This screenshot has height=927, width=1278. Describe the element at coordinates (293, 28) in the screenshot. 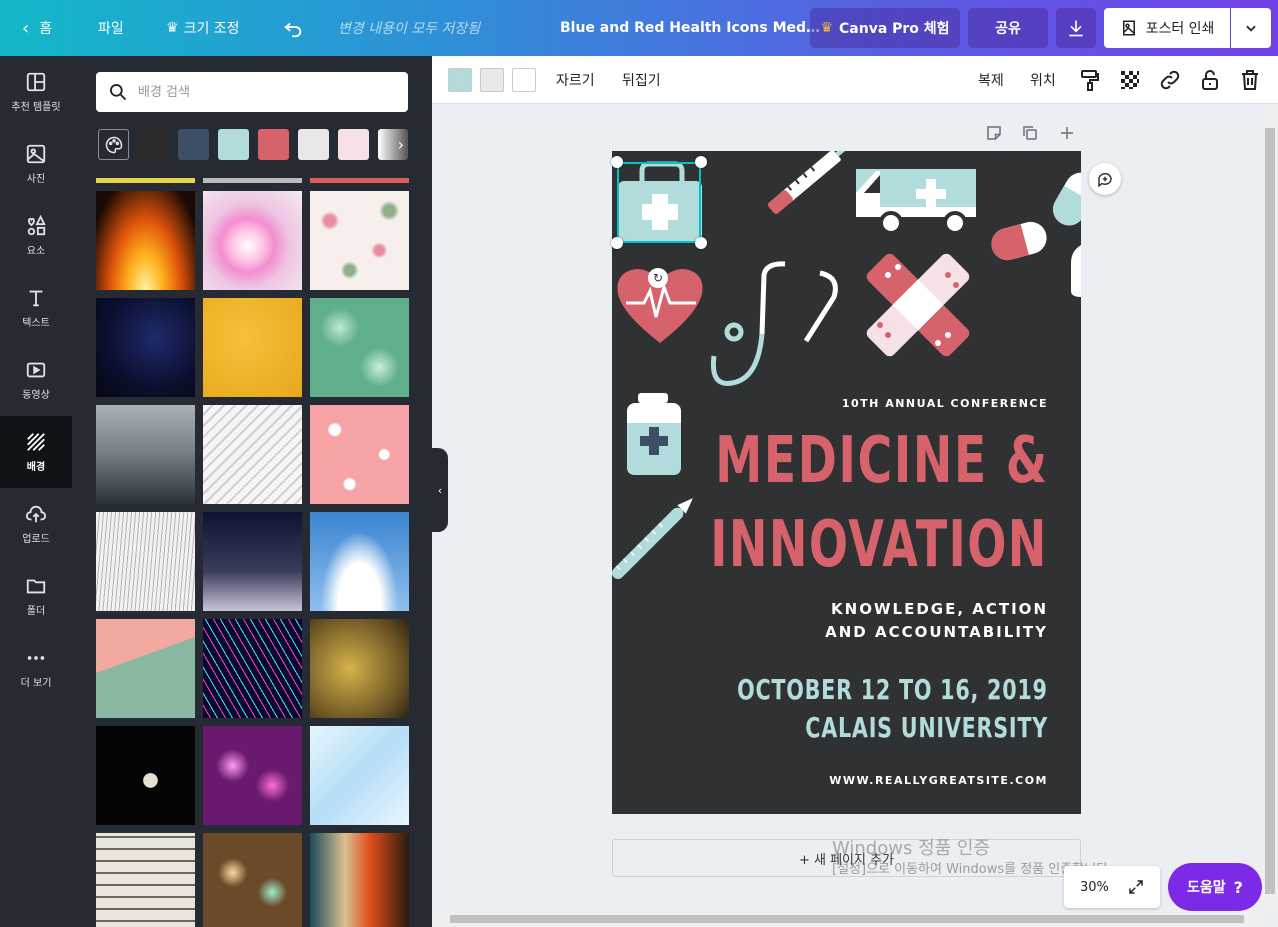

I see `undo-button` at that location.